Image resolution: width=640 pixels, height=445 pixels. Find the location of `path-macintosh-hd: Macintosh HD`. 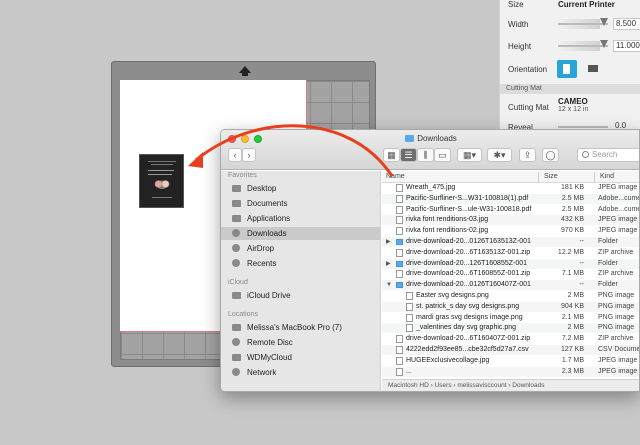

path-macintosh-hd: Macintosh HD is located at coordinates (408, 385).